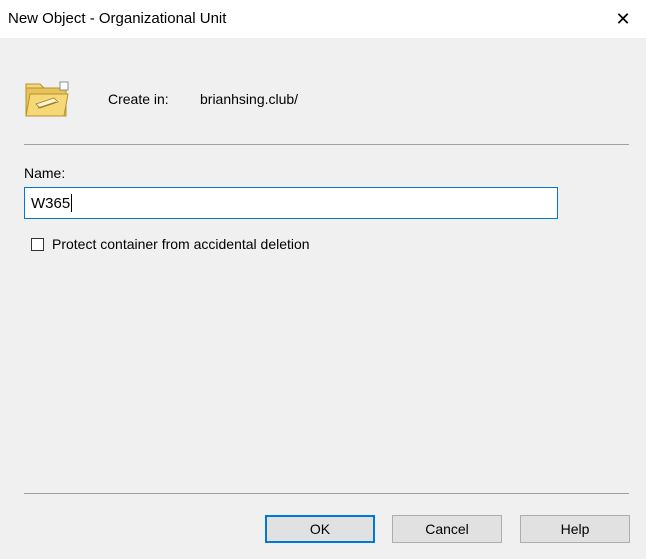 This screenshot has height=559, width=646. What do you see at coordinates (37, 244) in the screenshot?
I see `protect-checkbox` at bounding box center [37, 244].